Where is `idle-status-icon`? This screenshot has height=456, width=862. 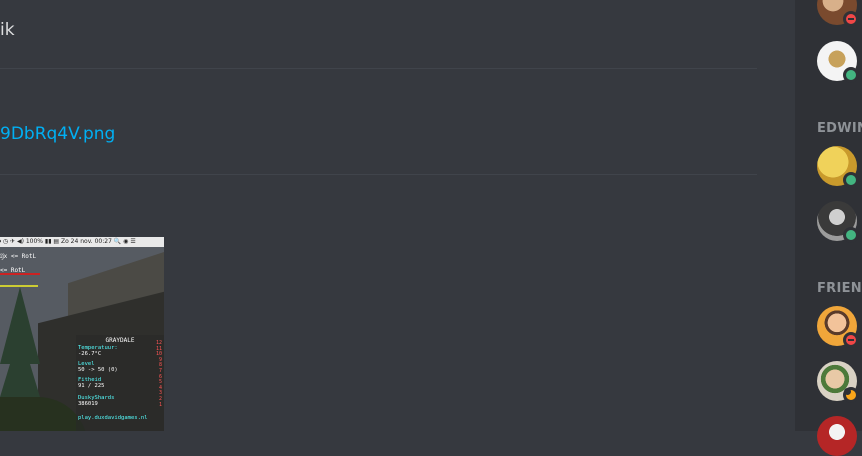 idle-status-icon is located at coordinates (851, 395).